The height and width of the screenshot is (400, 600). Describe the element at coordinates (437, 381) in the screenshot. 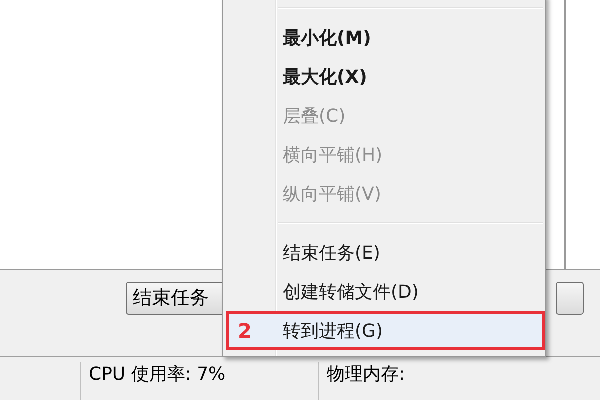

I see `status-text: 物理内存:` at that location.